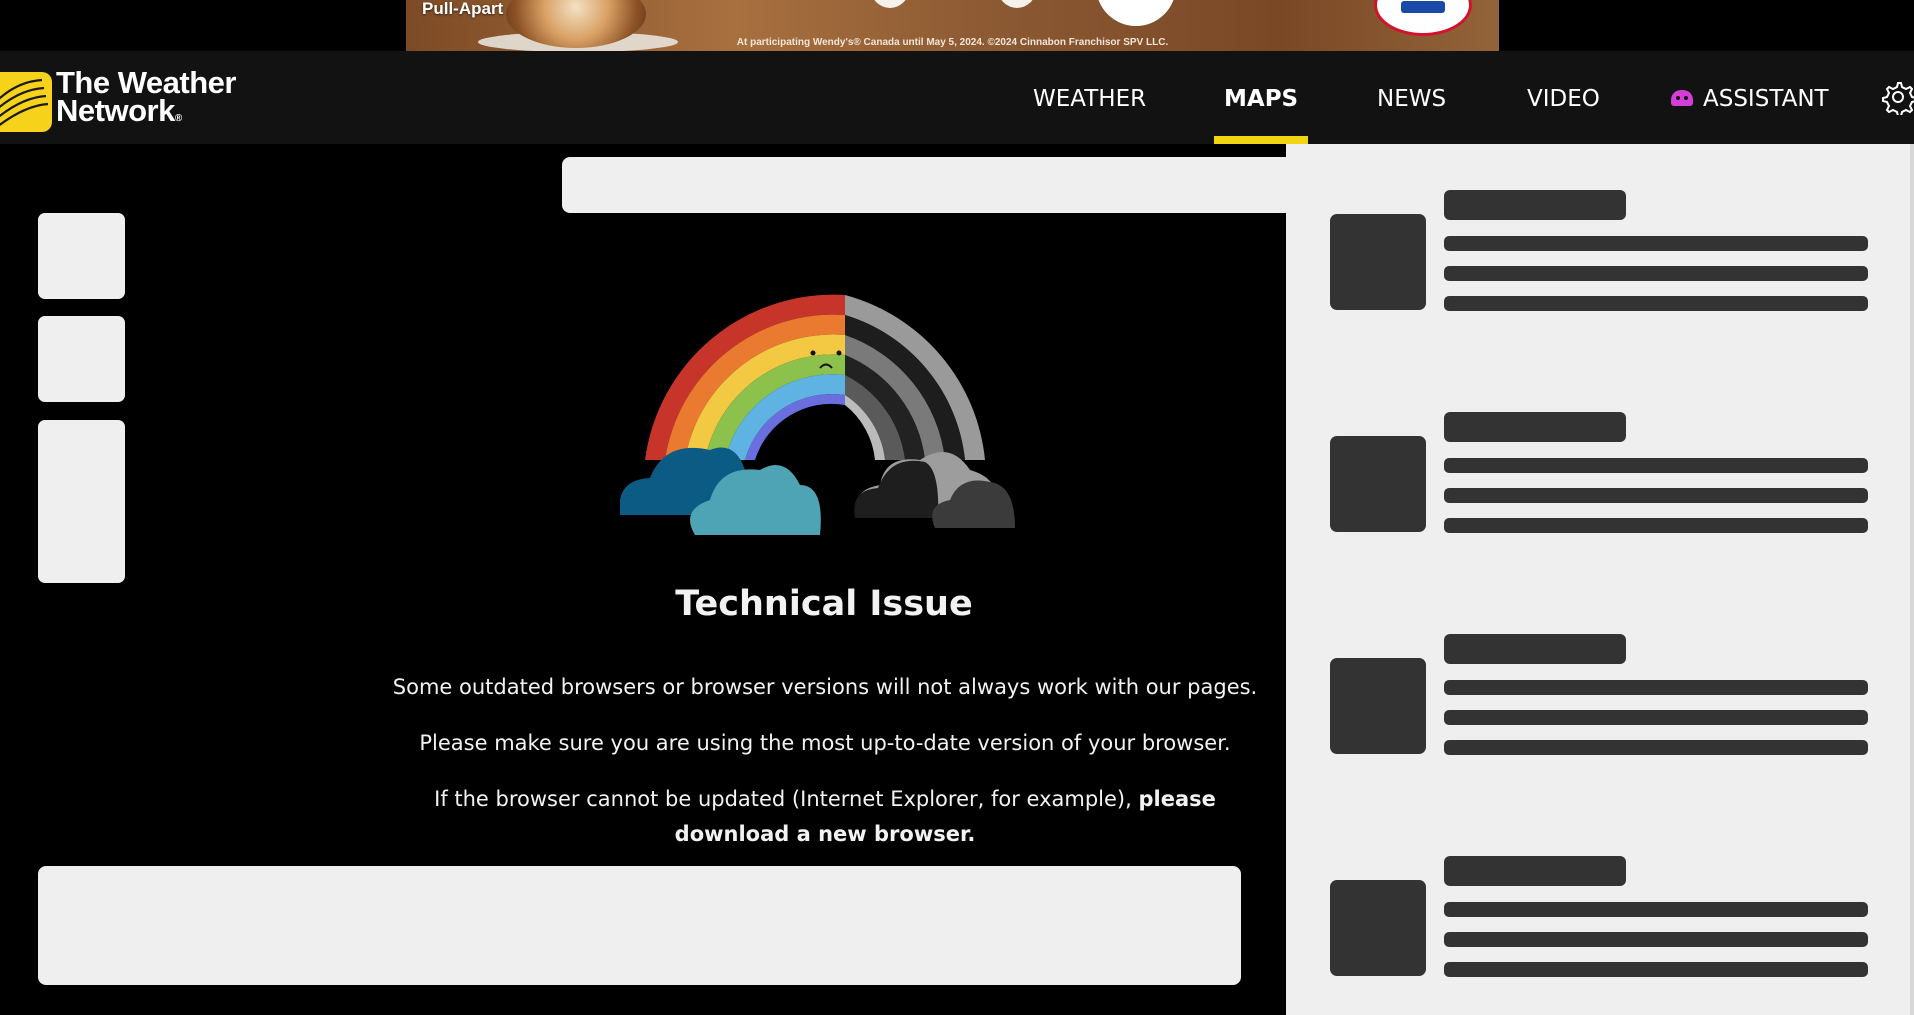  Describe the element at coordinates (745, 377) in the screenshot. I see `rainbow-colour-half` at that location.